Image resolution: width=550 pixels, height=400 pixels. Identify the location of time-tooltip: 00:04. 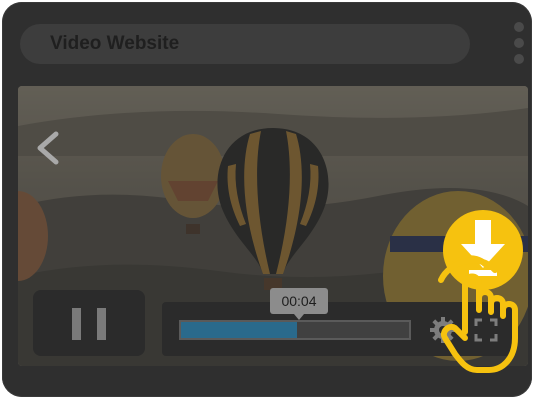
(299, 304).